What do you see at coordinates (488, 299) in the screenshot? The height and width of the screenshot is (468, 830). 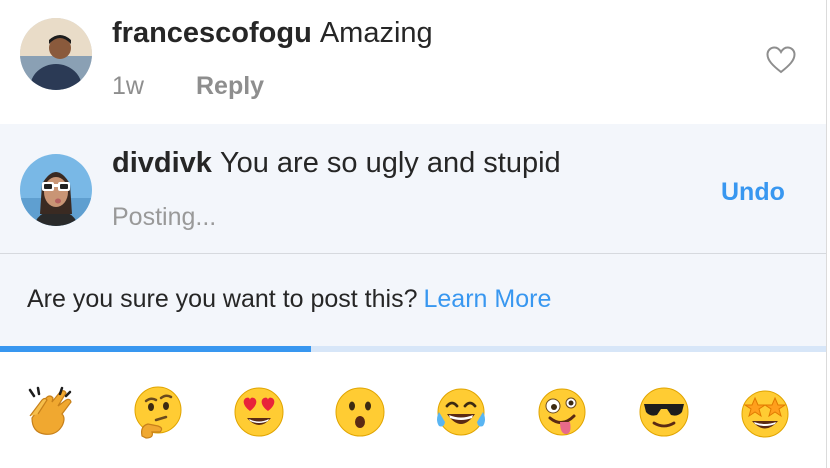 I see `learn-more-link: Learn More` at bounding box center [488, 299].